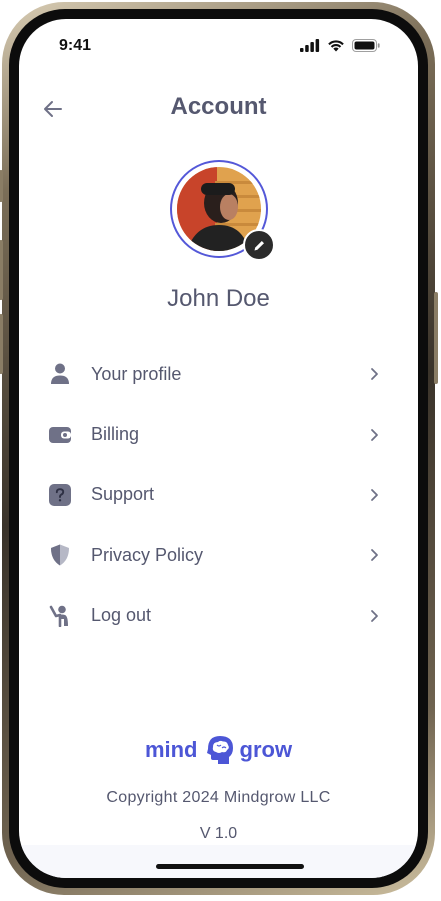 This screenshot has height=901, width=441. What do you see at coordinates (336, 46) in the screenshot?
I see `wifi-icon` at bounding box center [336, 46].